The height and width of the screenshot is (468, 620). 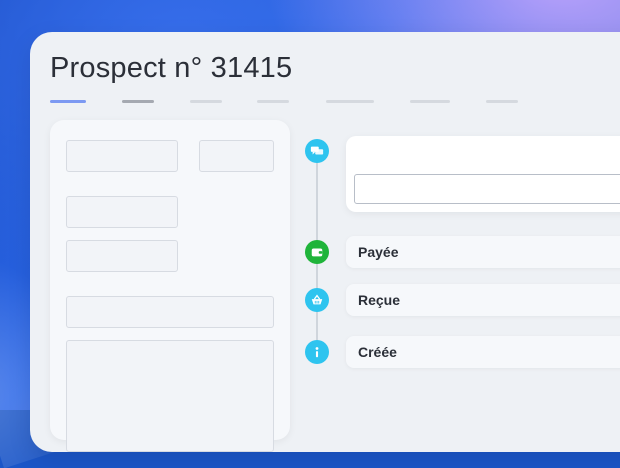 I want to click on chat-icon-glyph, so click(x=317, y=150).